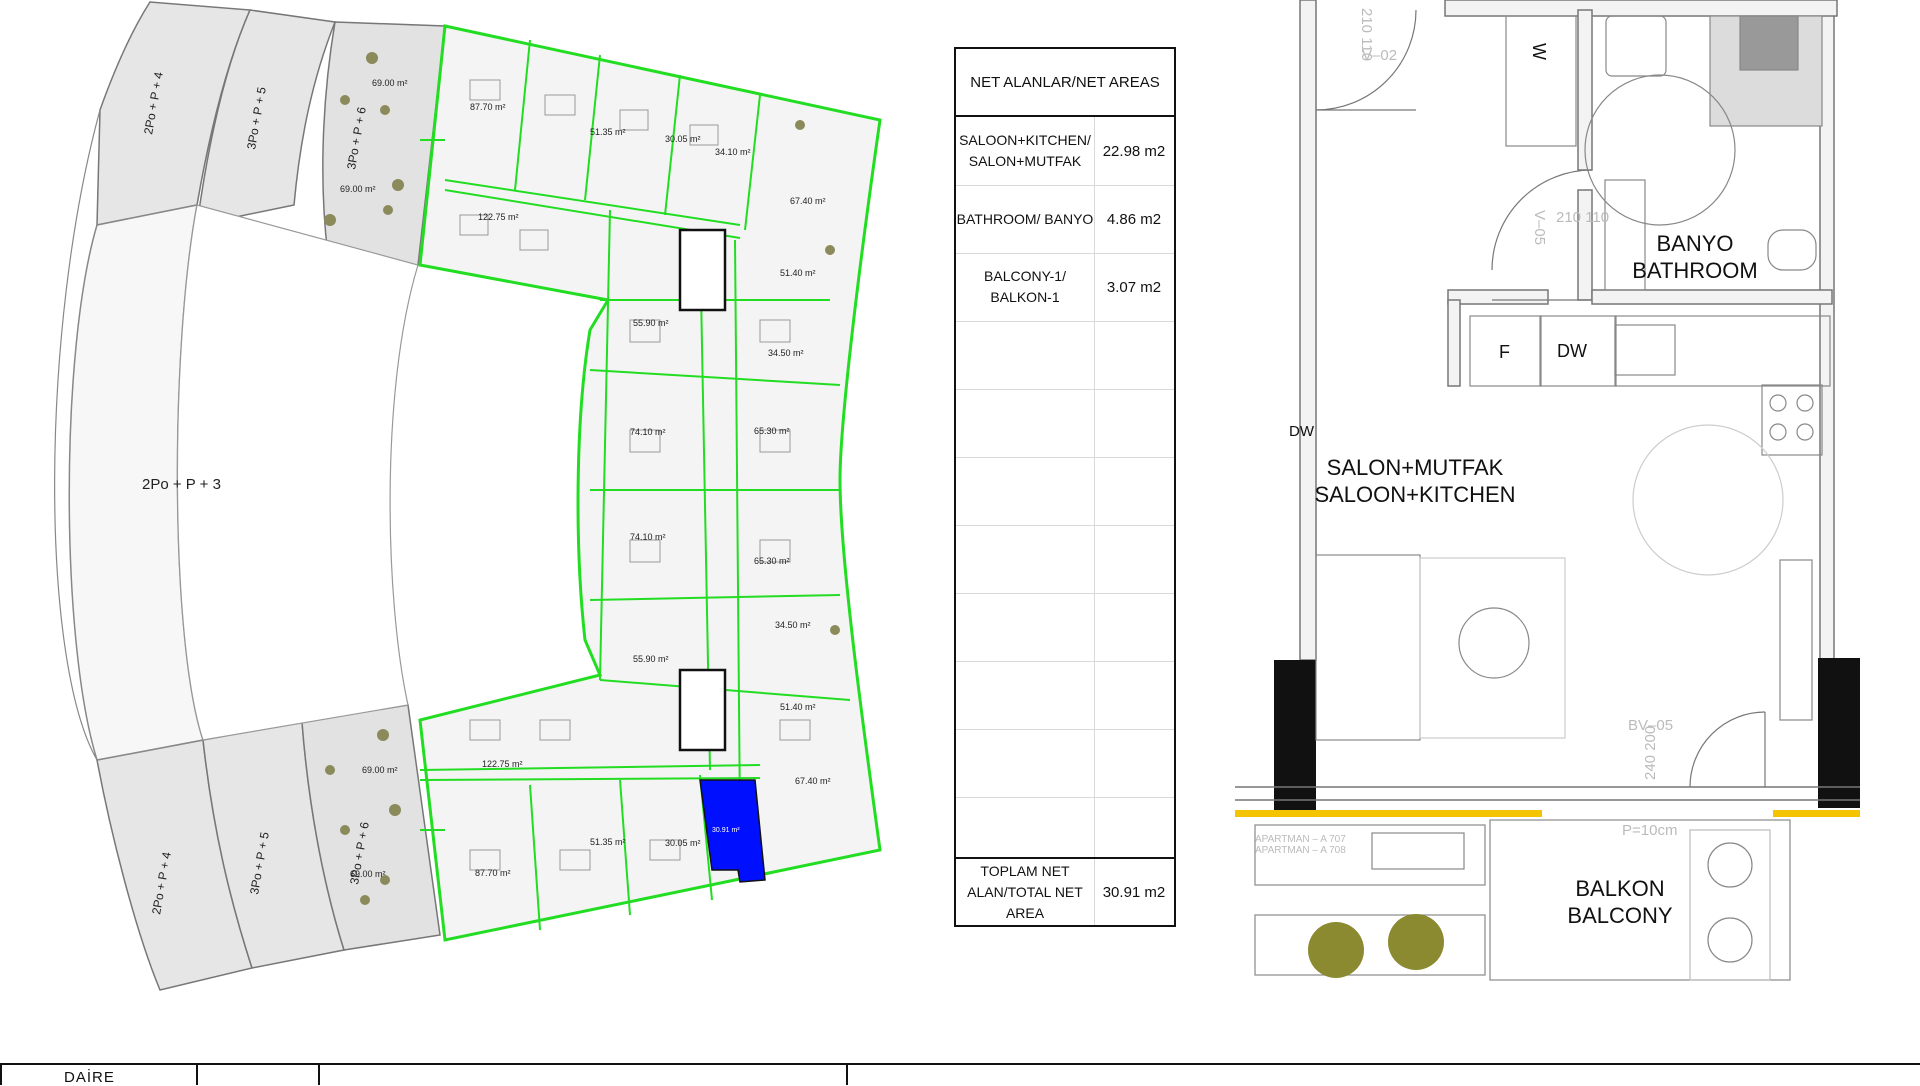  I want to click on balcony-label: BALKON BALCONY, so click(1620, 902).